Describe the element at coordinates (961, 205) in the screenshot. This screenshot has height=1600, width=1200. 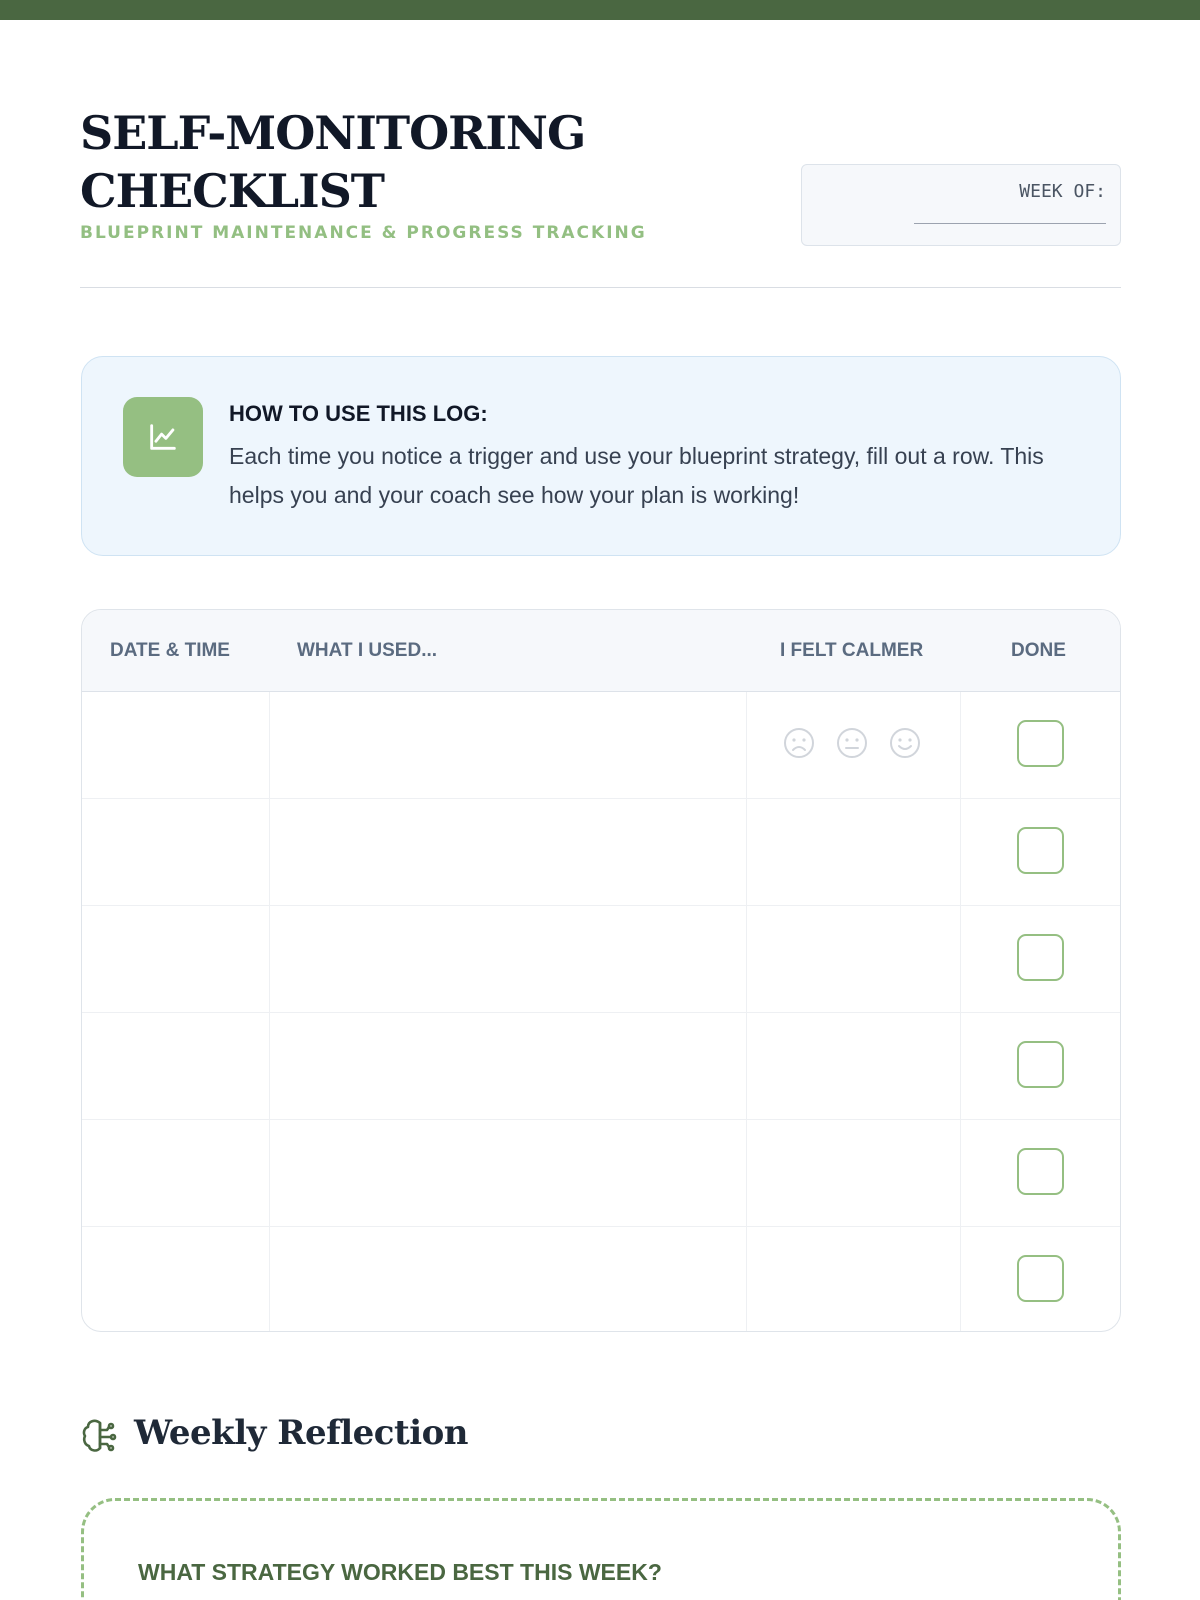
I see `week-of-field: WEEK OF:` at that location.